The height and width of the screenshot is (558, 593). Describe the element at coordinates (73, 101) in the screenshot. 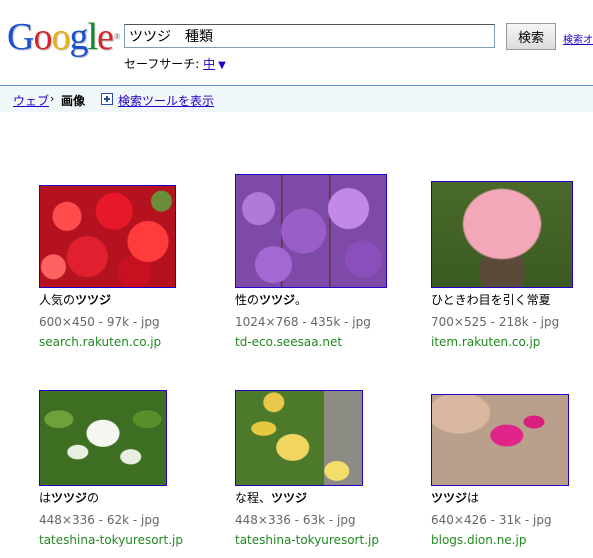

I see `images-current-tab: 画像` at that location.